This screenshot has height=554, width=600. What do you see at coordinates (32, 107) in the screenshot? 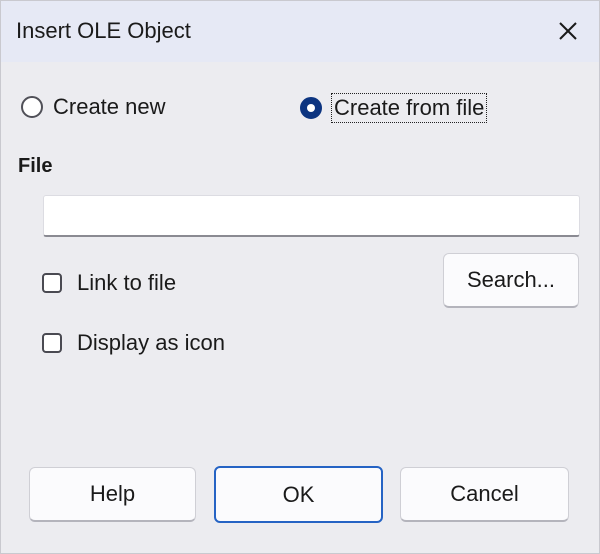
I see `radio-create-new-indicator` at bounding box center [32, 107].